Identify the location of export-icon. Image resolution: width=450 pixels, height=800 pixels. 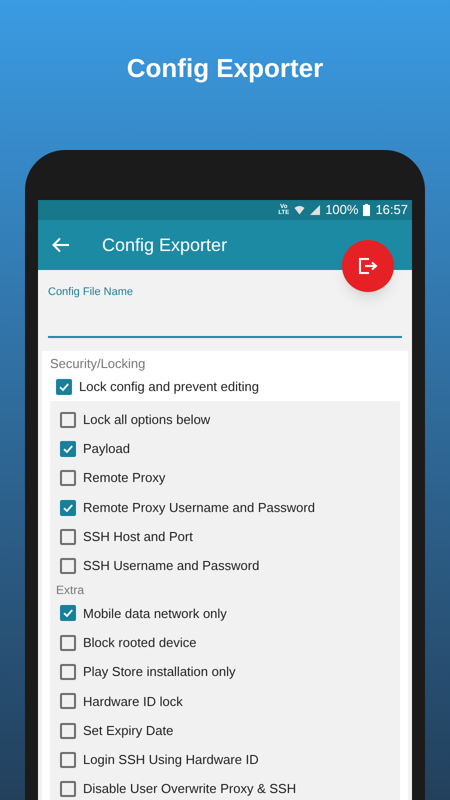
(368, 266).